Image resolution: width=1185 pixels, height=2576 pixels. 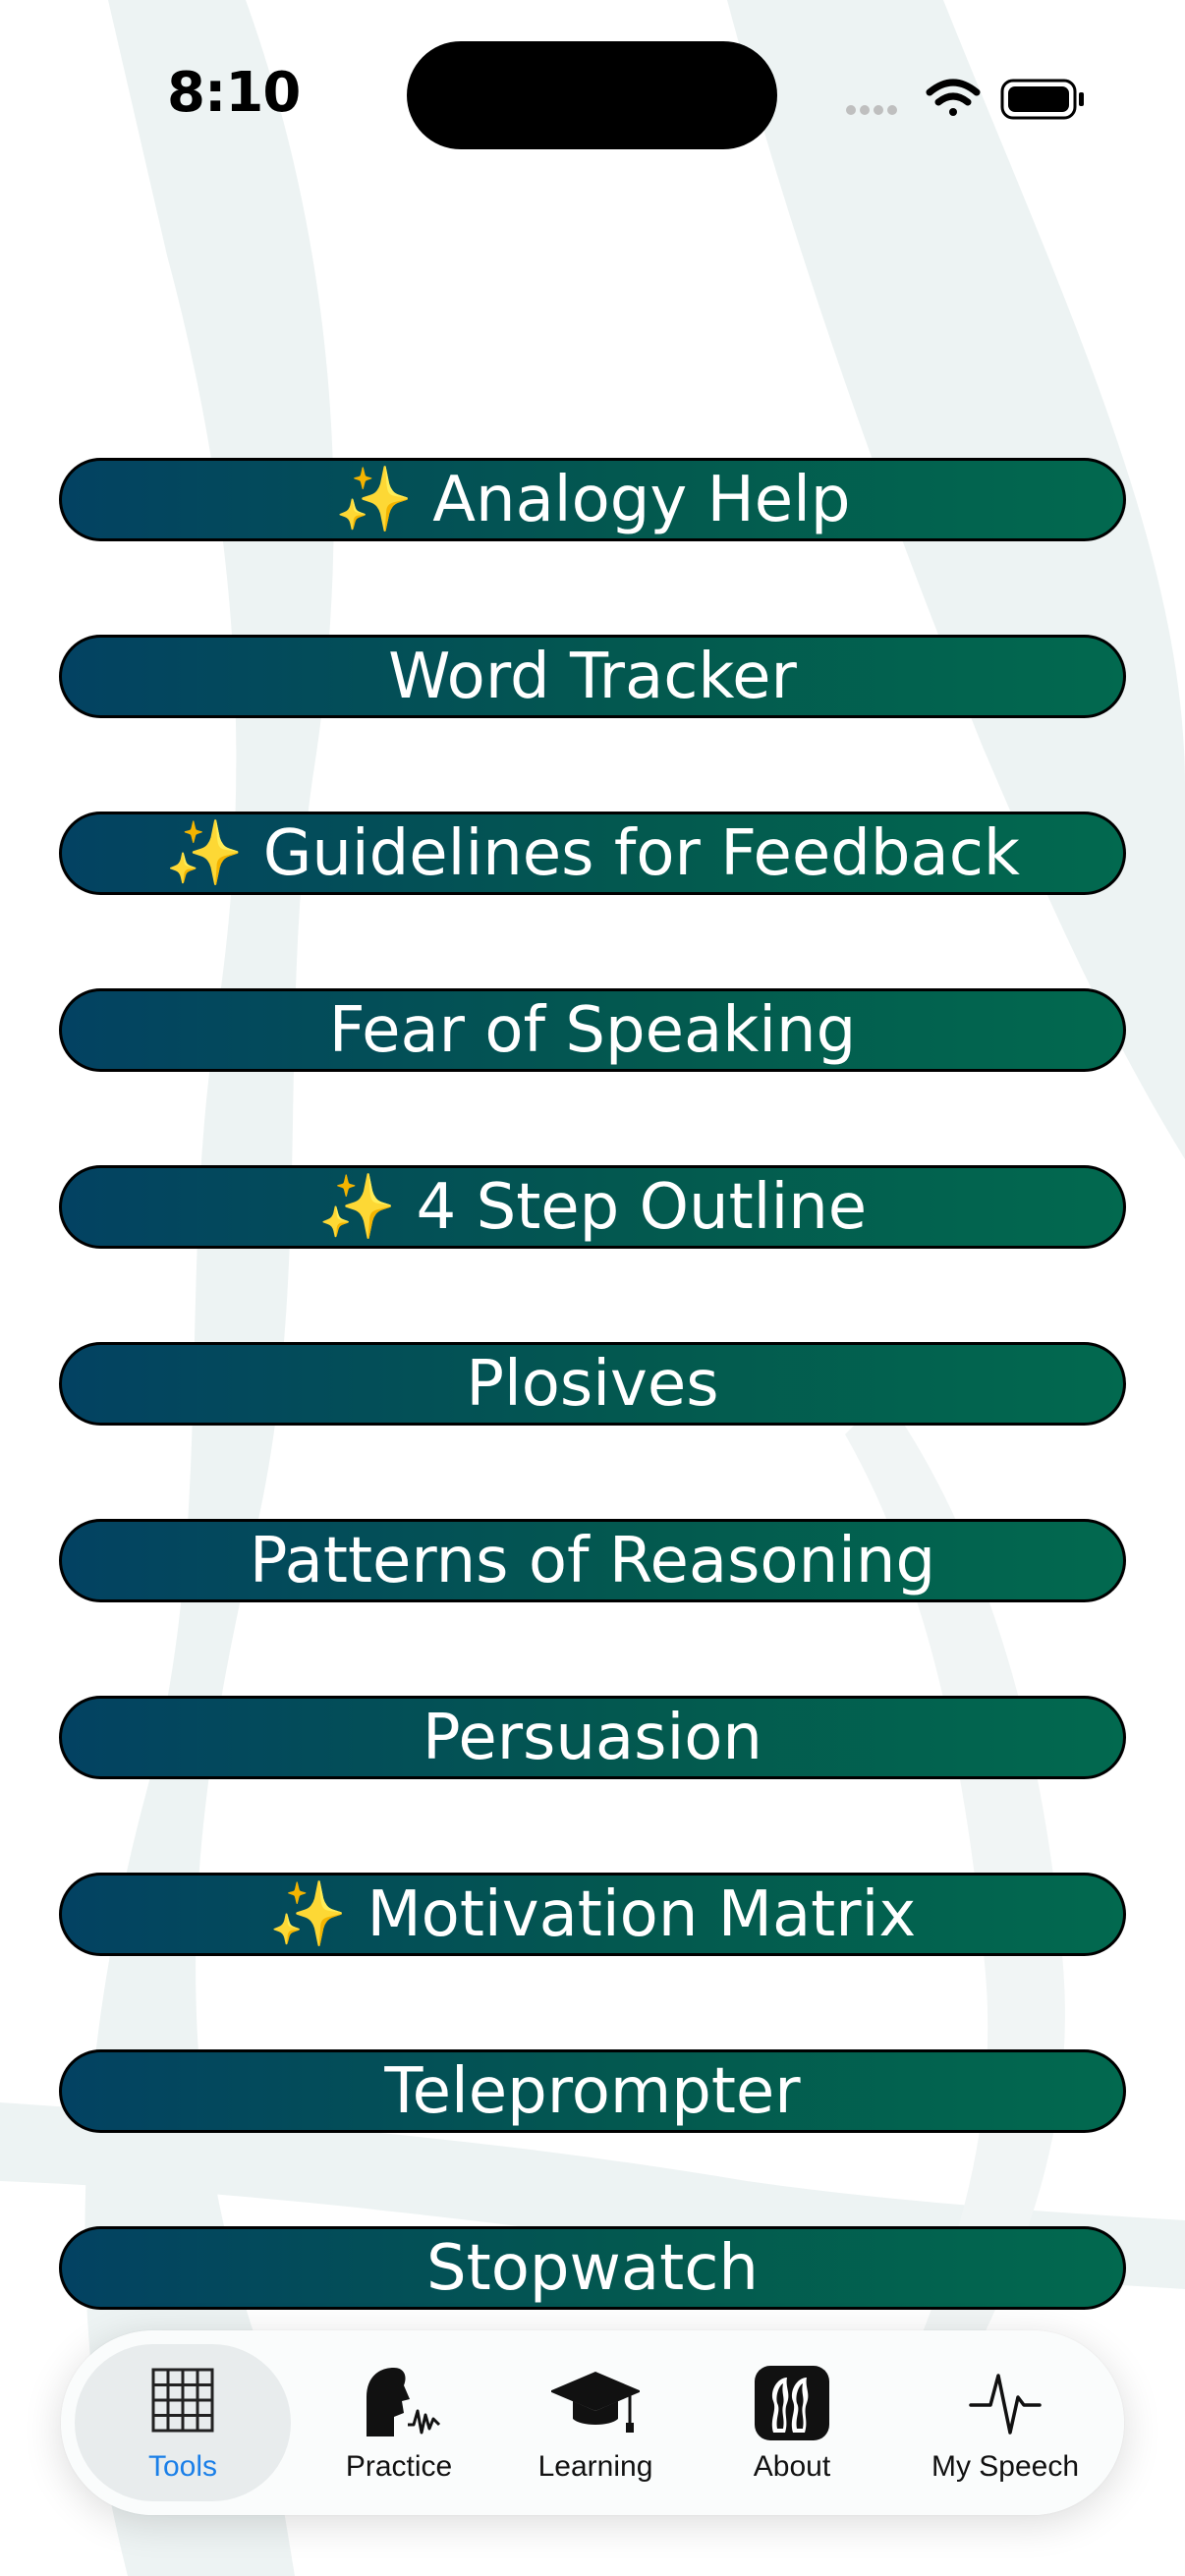 I want to click on graduation-cap-icon, so click(x=596, y=2402).